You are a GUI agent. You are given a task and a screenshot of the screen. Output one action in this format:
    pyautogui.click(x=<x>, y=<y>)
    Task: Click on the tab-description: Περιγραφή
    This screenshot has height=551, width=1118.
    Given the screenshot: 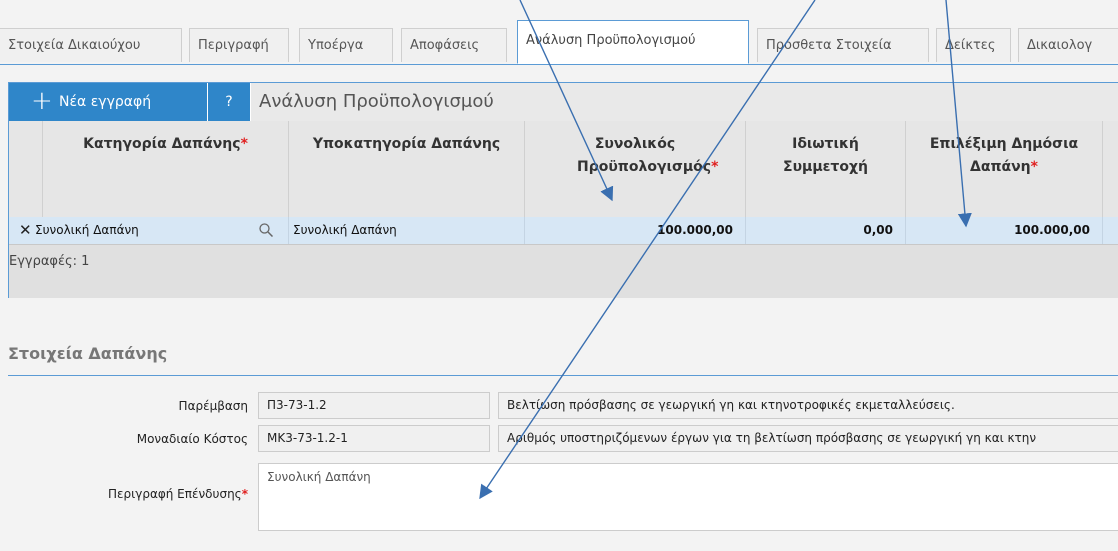 What is the action you would take?
    pyautogui.click(x=239, y=45)
    